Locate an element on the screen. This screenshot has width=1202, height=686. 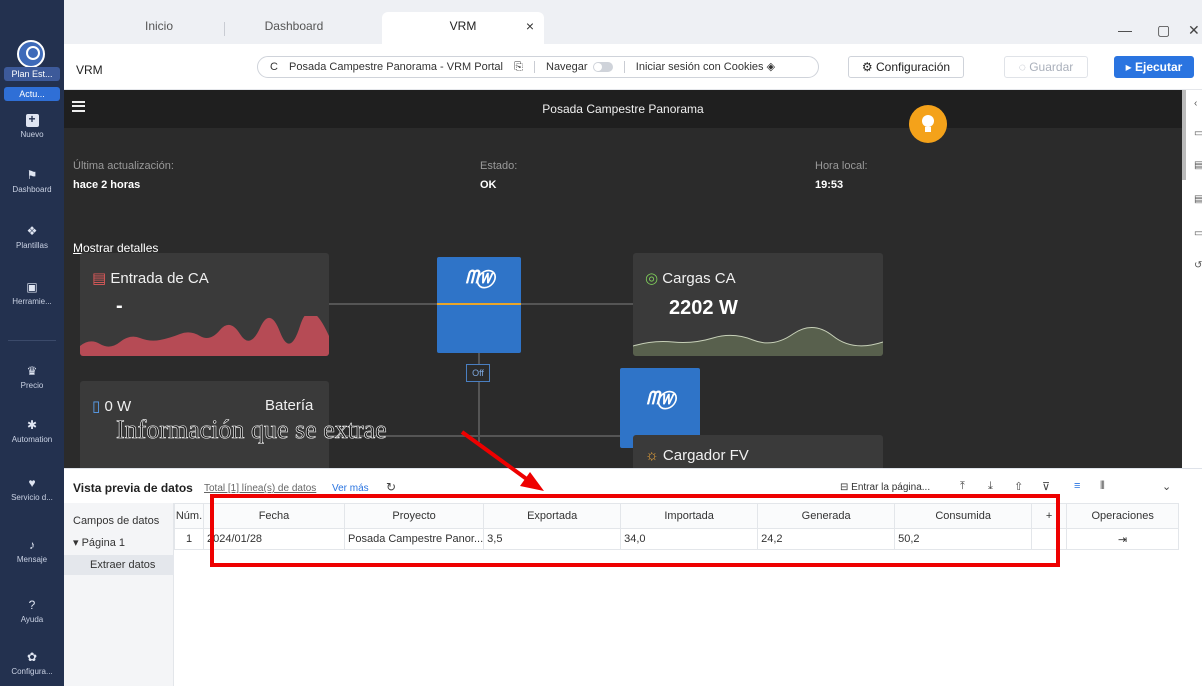
column-view-icon: ⦀ is located at coordinates (1102, 486).